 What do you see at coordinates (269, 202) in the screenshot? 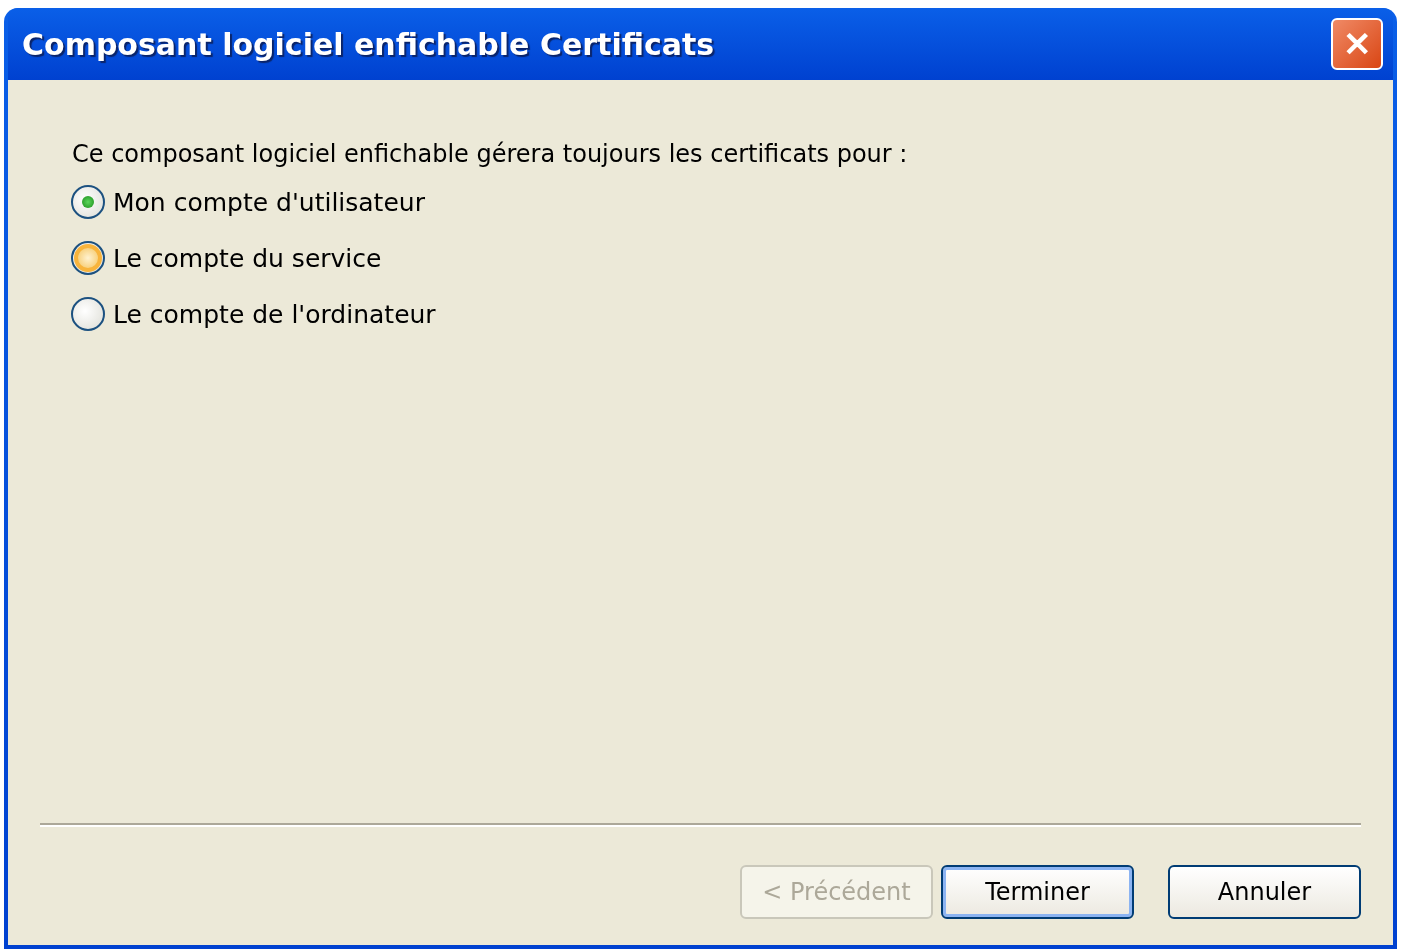
I see `radio-label: Mon compte d'utilisateur` at bounding box center [269, 202].